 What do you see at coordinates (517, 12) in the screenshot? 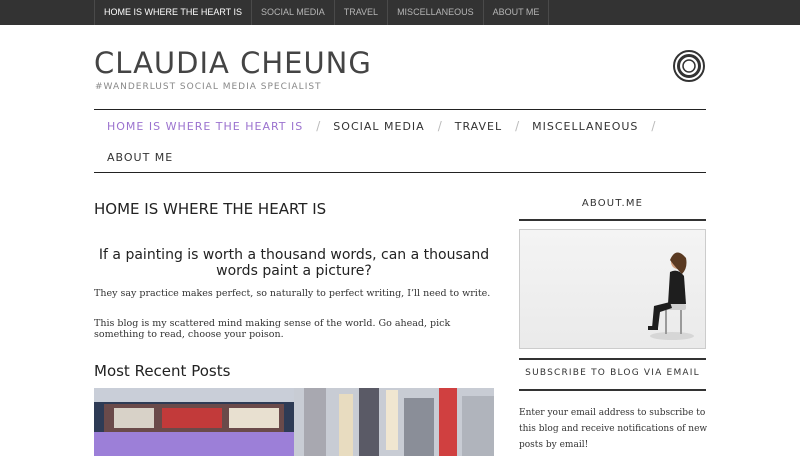
I see `top-nav-about-me: ABOUT ME` at bounding box center [517, 12].